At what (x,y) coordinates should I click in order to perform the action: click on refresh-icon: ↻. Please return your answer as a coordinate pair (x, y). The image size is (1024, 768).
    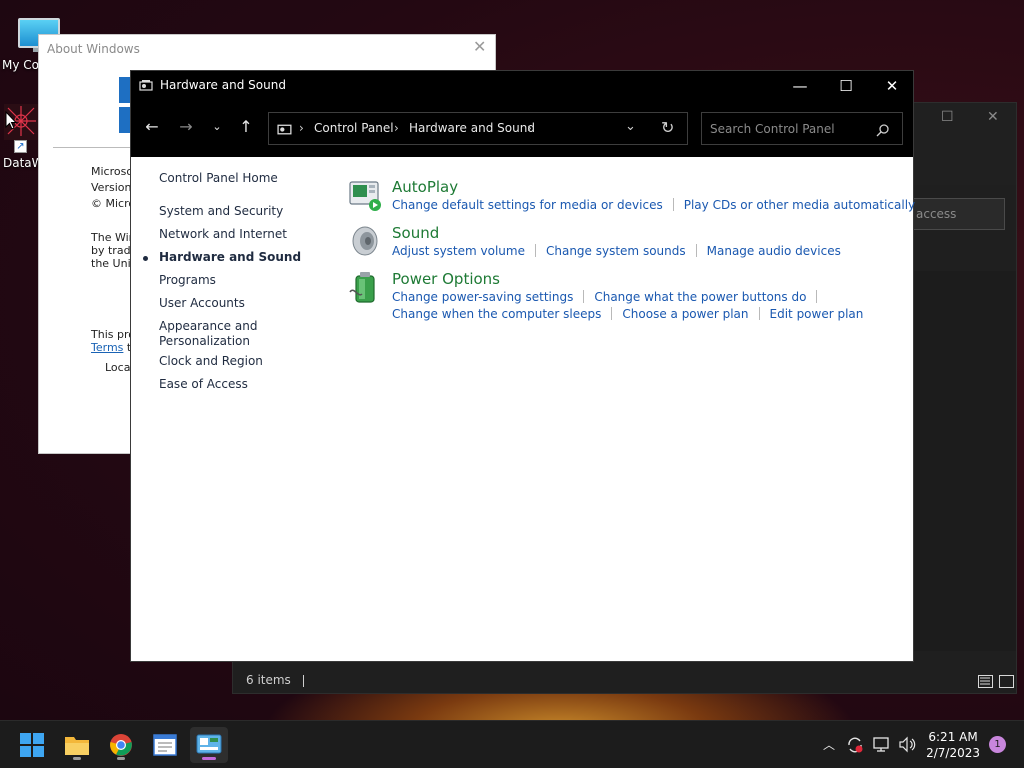
    Looking at the image, I should click on (667, 127).